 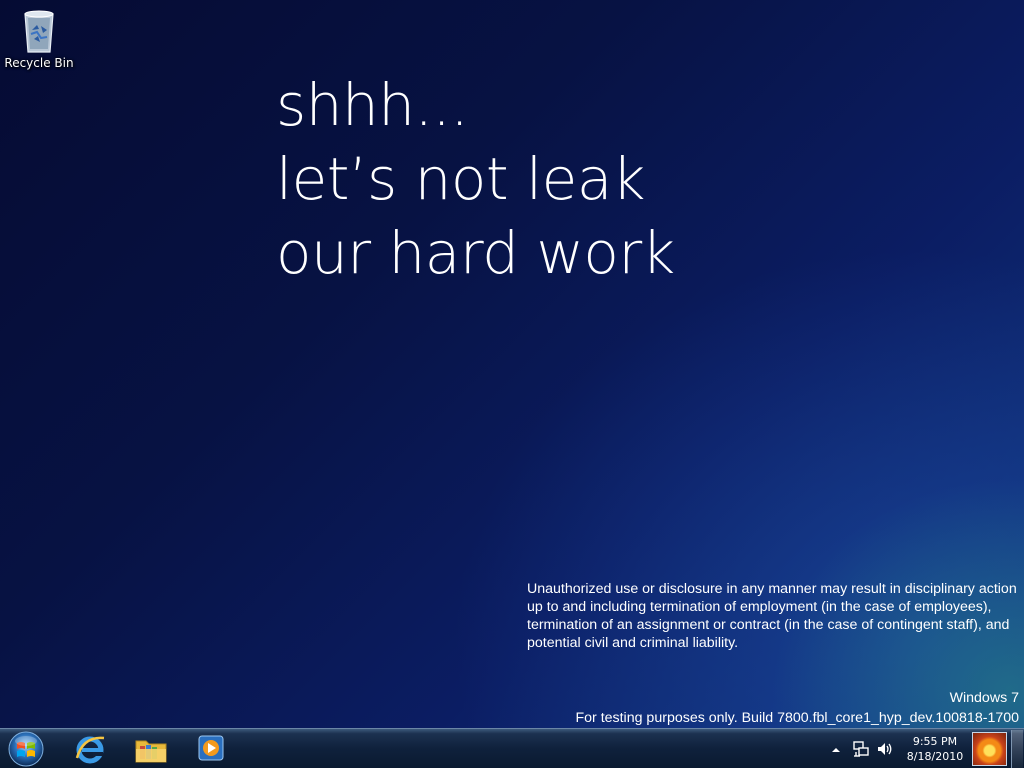 What do you see at coordinates (935, 756) in the screenshot?
I see `clock-date: 8/18/2010` at bounding box center [935, 756].